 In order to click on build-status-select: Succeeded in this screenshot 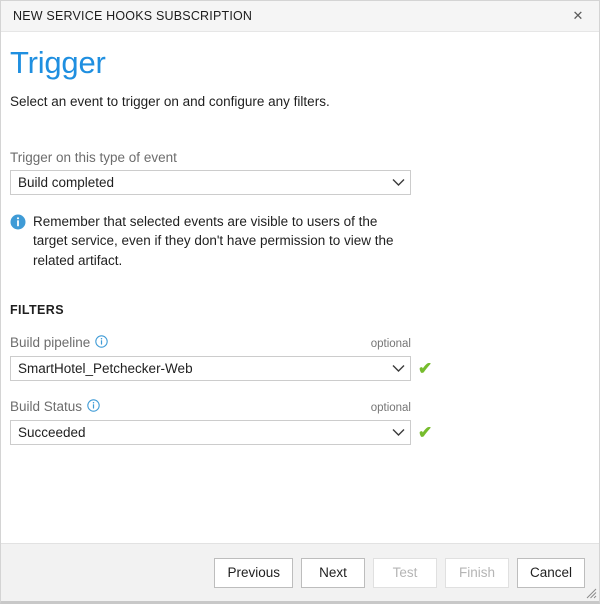, I will do `click(210, 432)`.